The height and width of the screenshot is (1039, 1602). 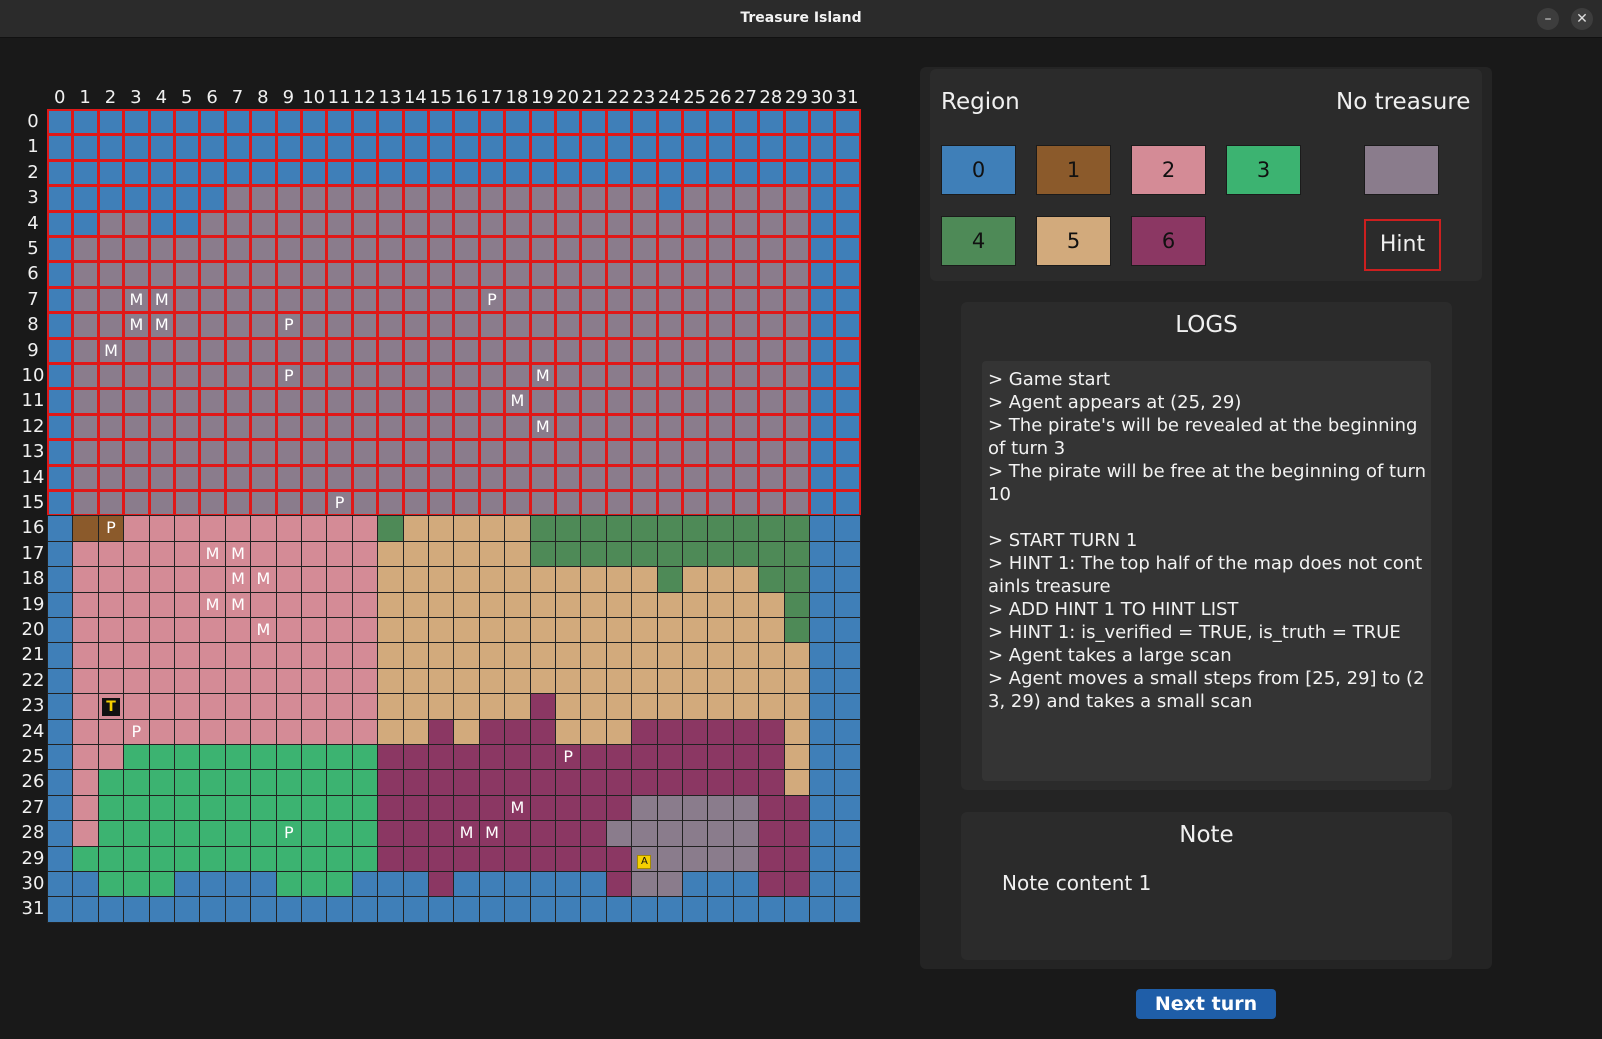 I want to click on no-treasure-swatch, so click(x=1401, y=170).